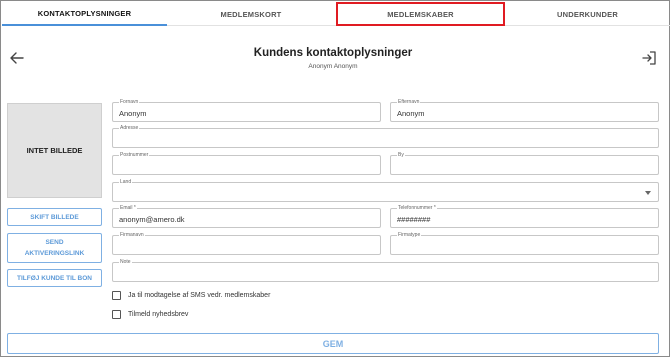 The width and height of the screenshot is (670, 357). I want to click on first-name-field: Fornavn Anonym, so click(246, 110).